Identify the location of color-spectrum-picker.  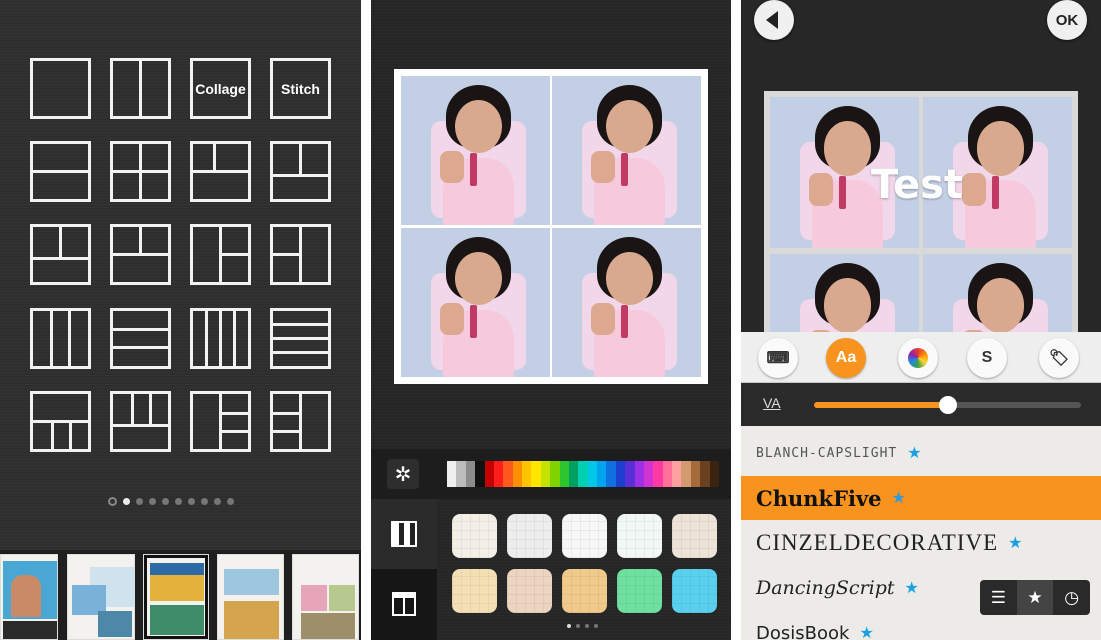
(583, 474).